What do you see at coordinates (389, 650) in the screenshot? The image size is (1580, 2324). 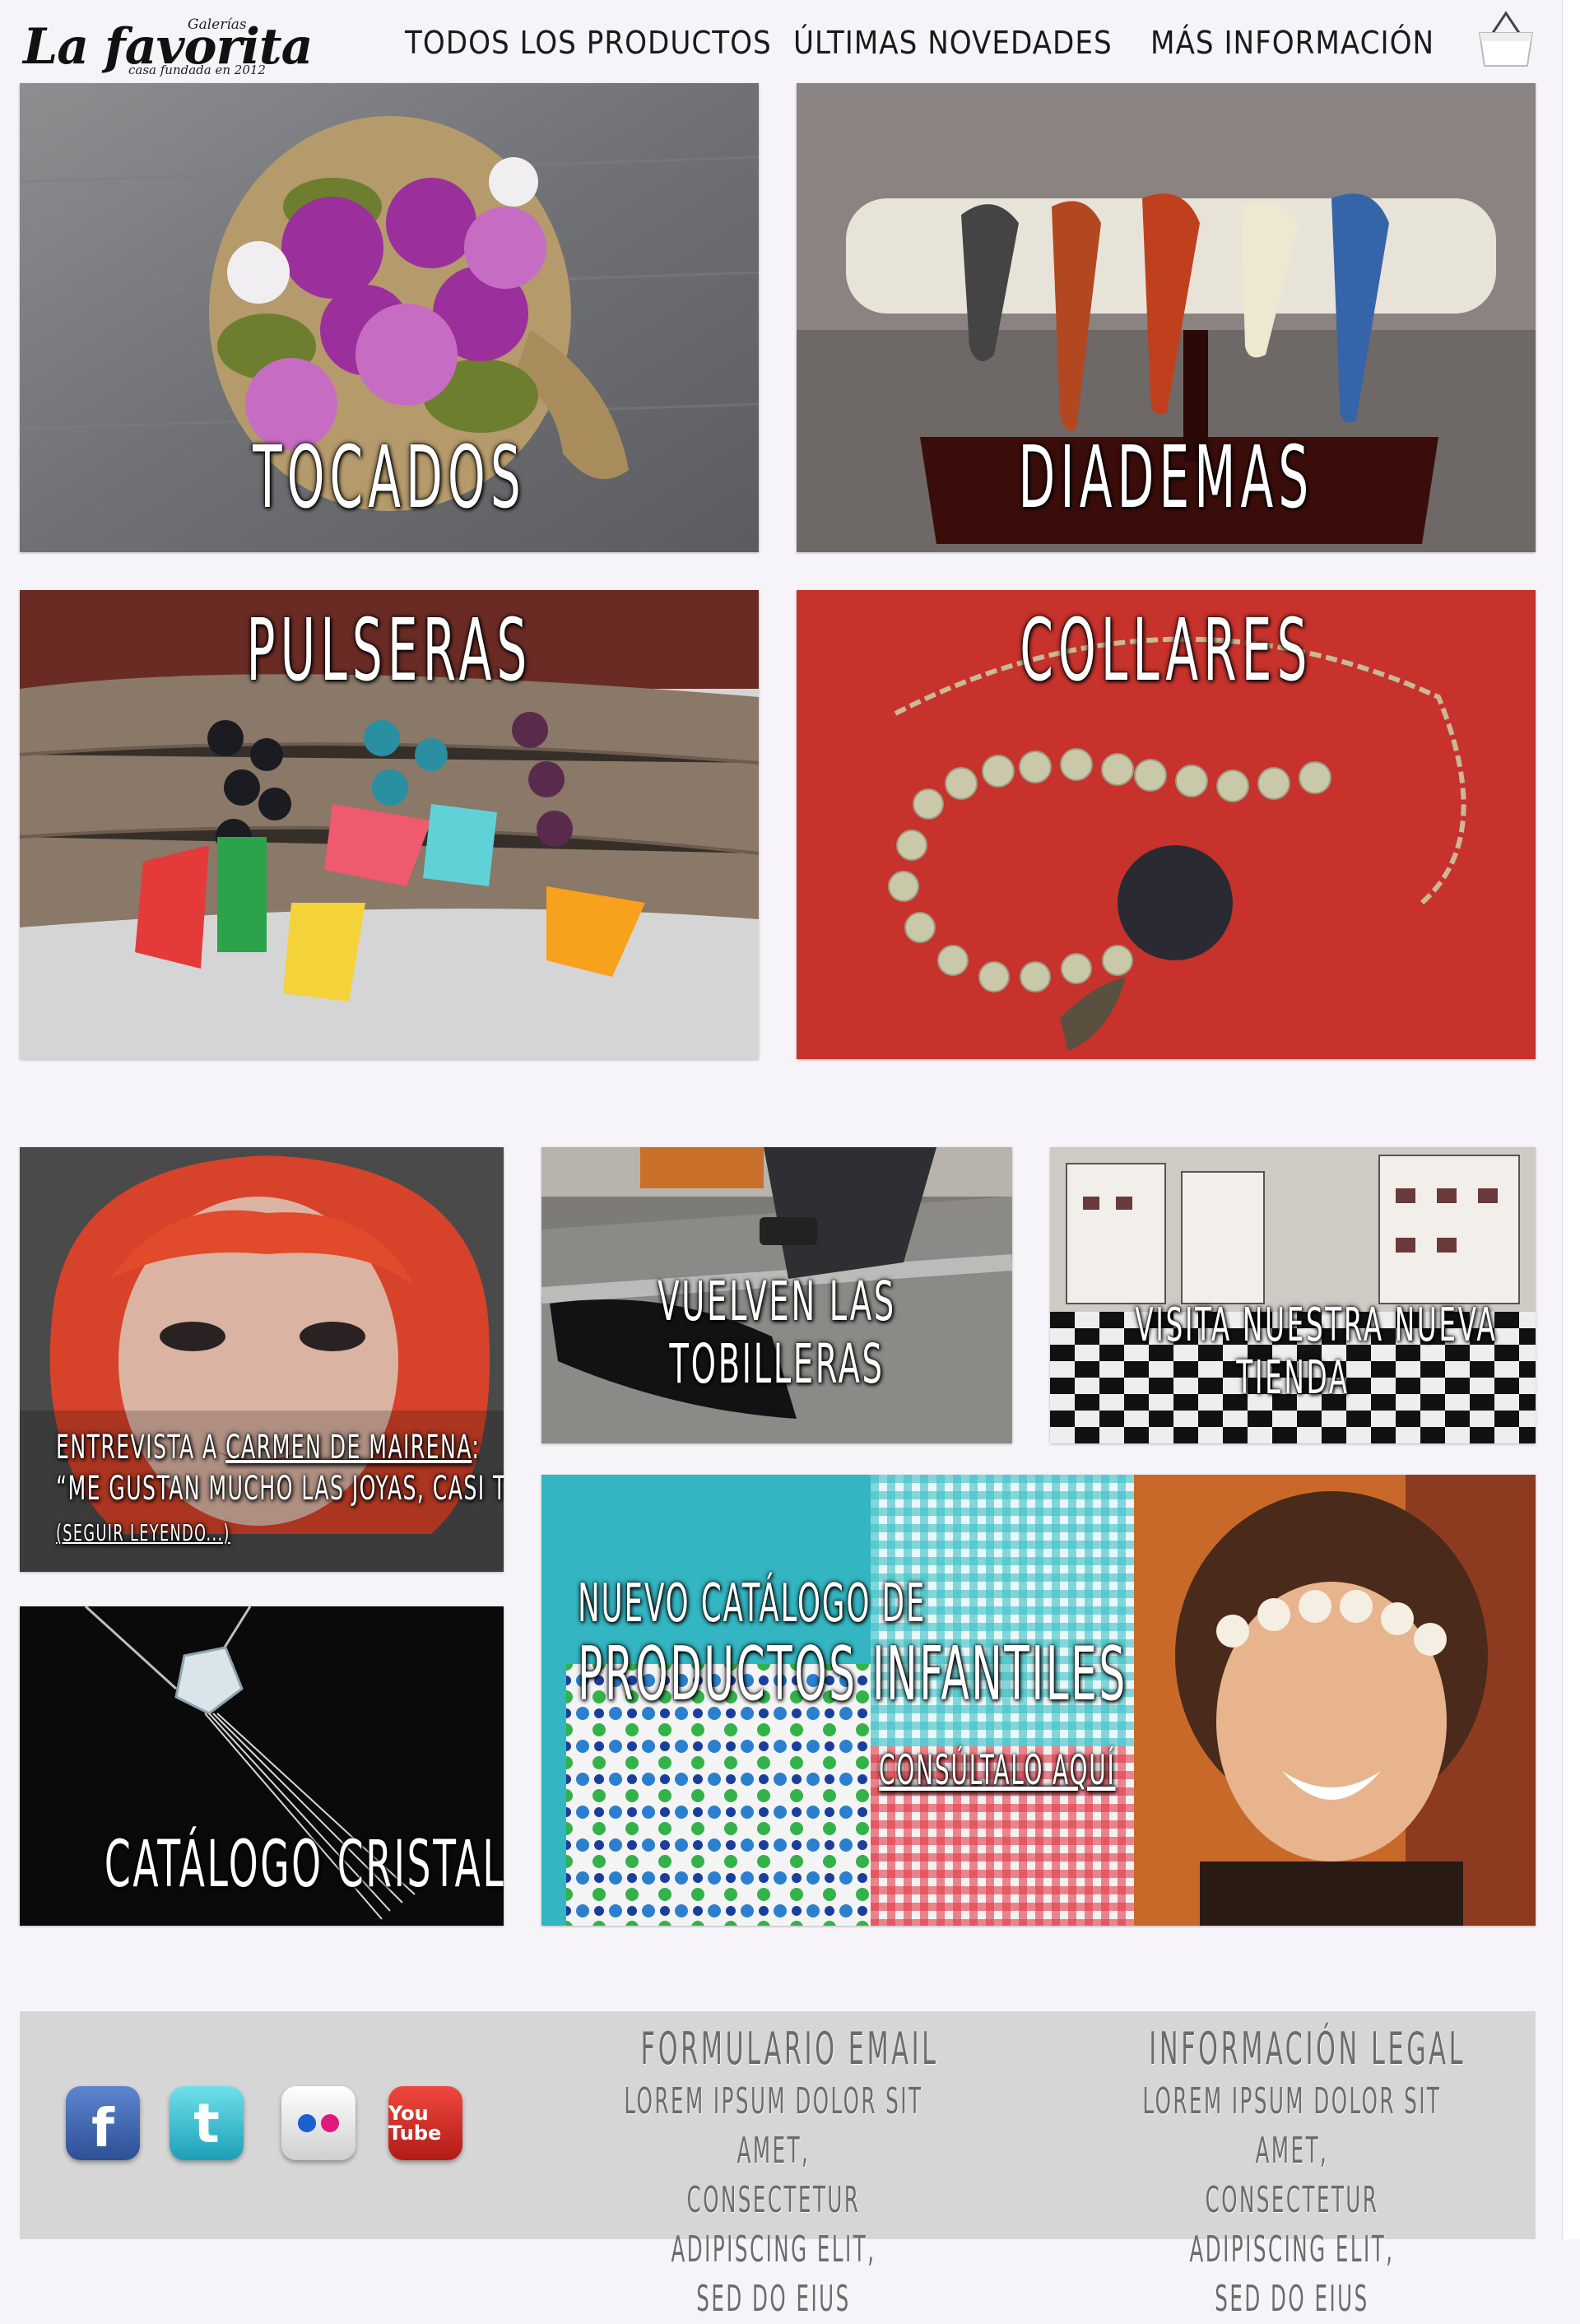 I see `pulseras-label: Pulseras` at bounding box center [389, 650].